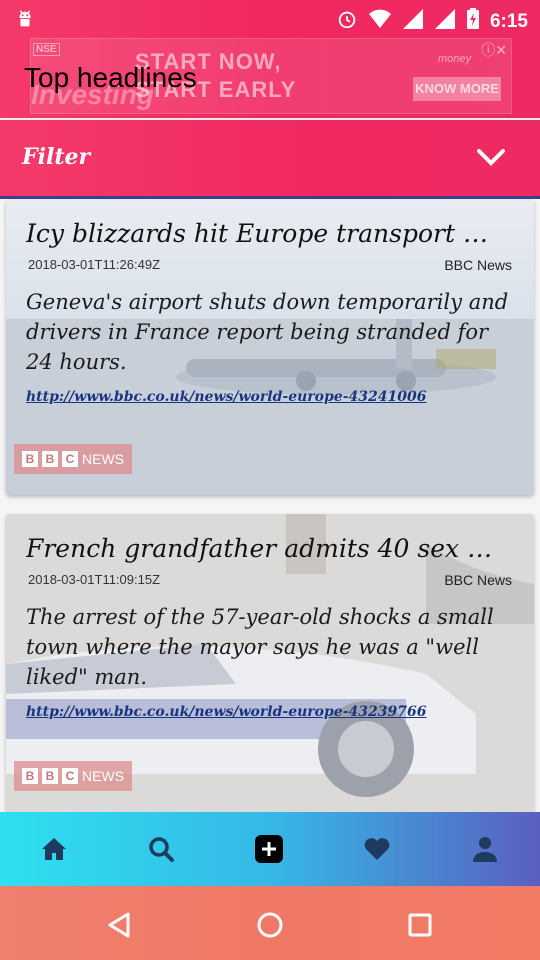  What do you see at coordinates (110, 77) in the screenshot?
I see `page-title: Top headlines` at bounding box center [110, 77].